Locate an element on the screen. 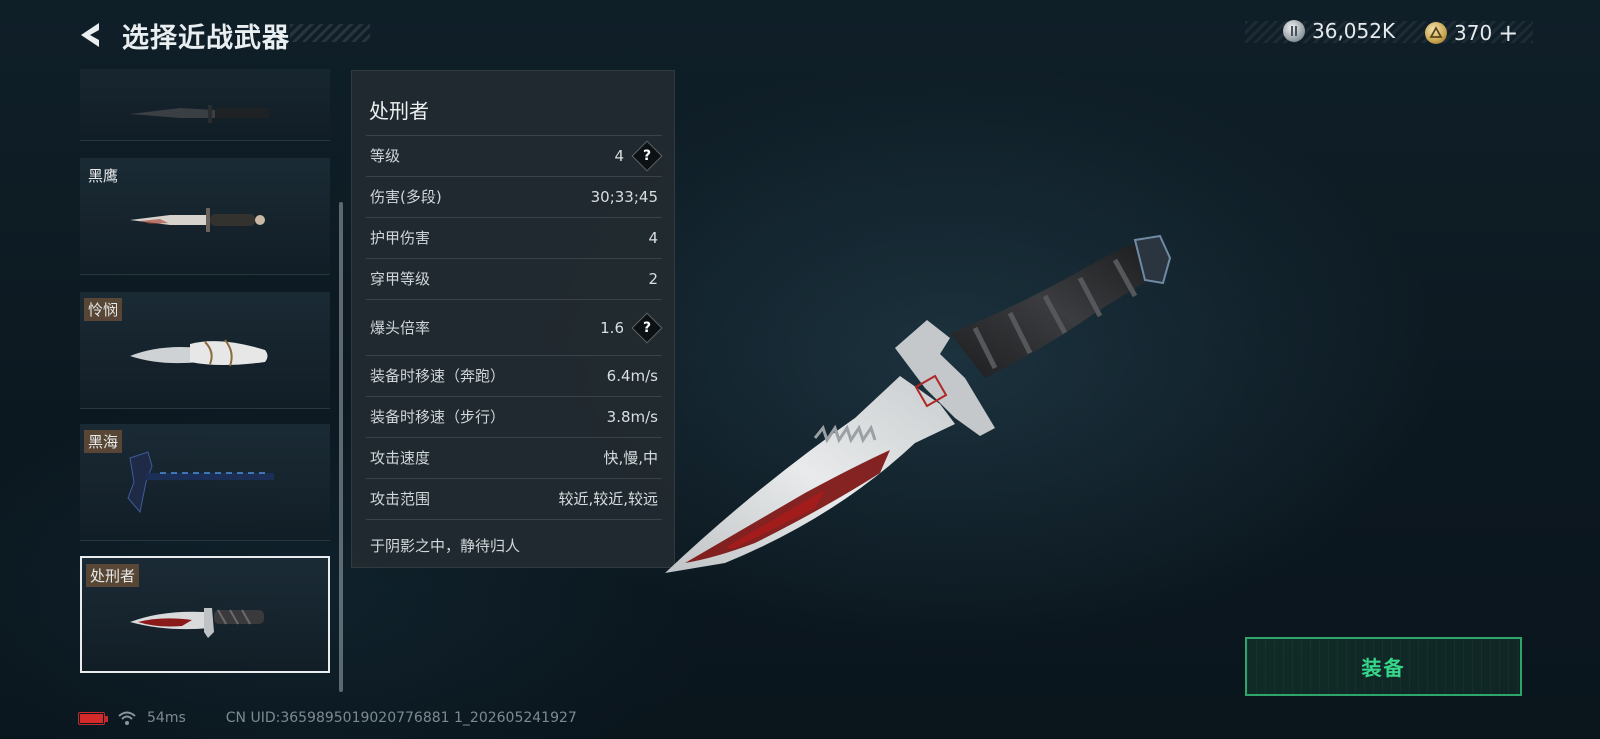 The width and height of the screenshot is (1600, 739). weapon-card-combat-knife is located at coordinates (205, 105).